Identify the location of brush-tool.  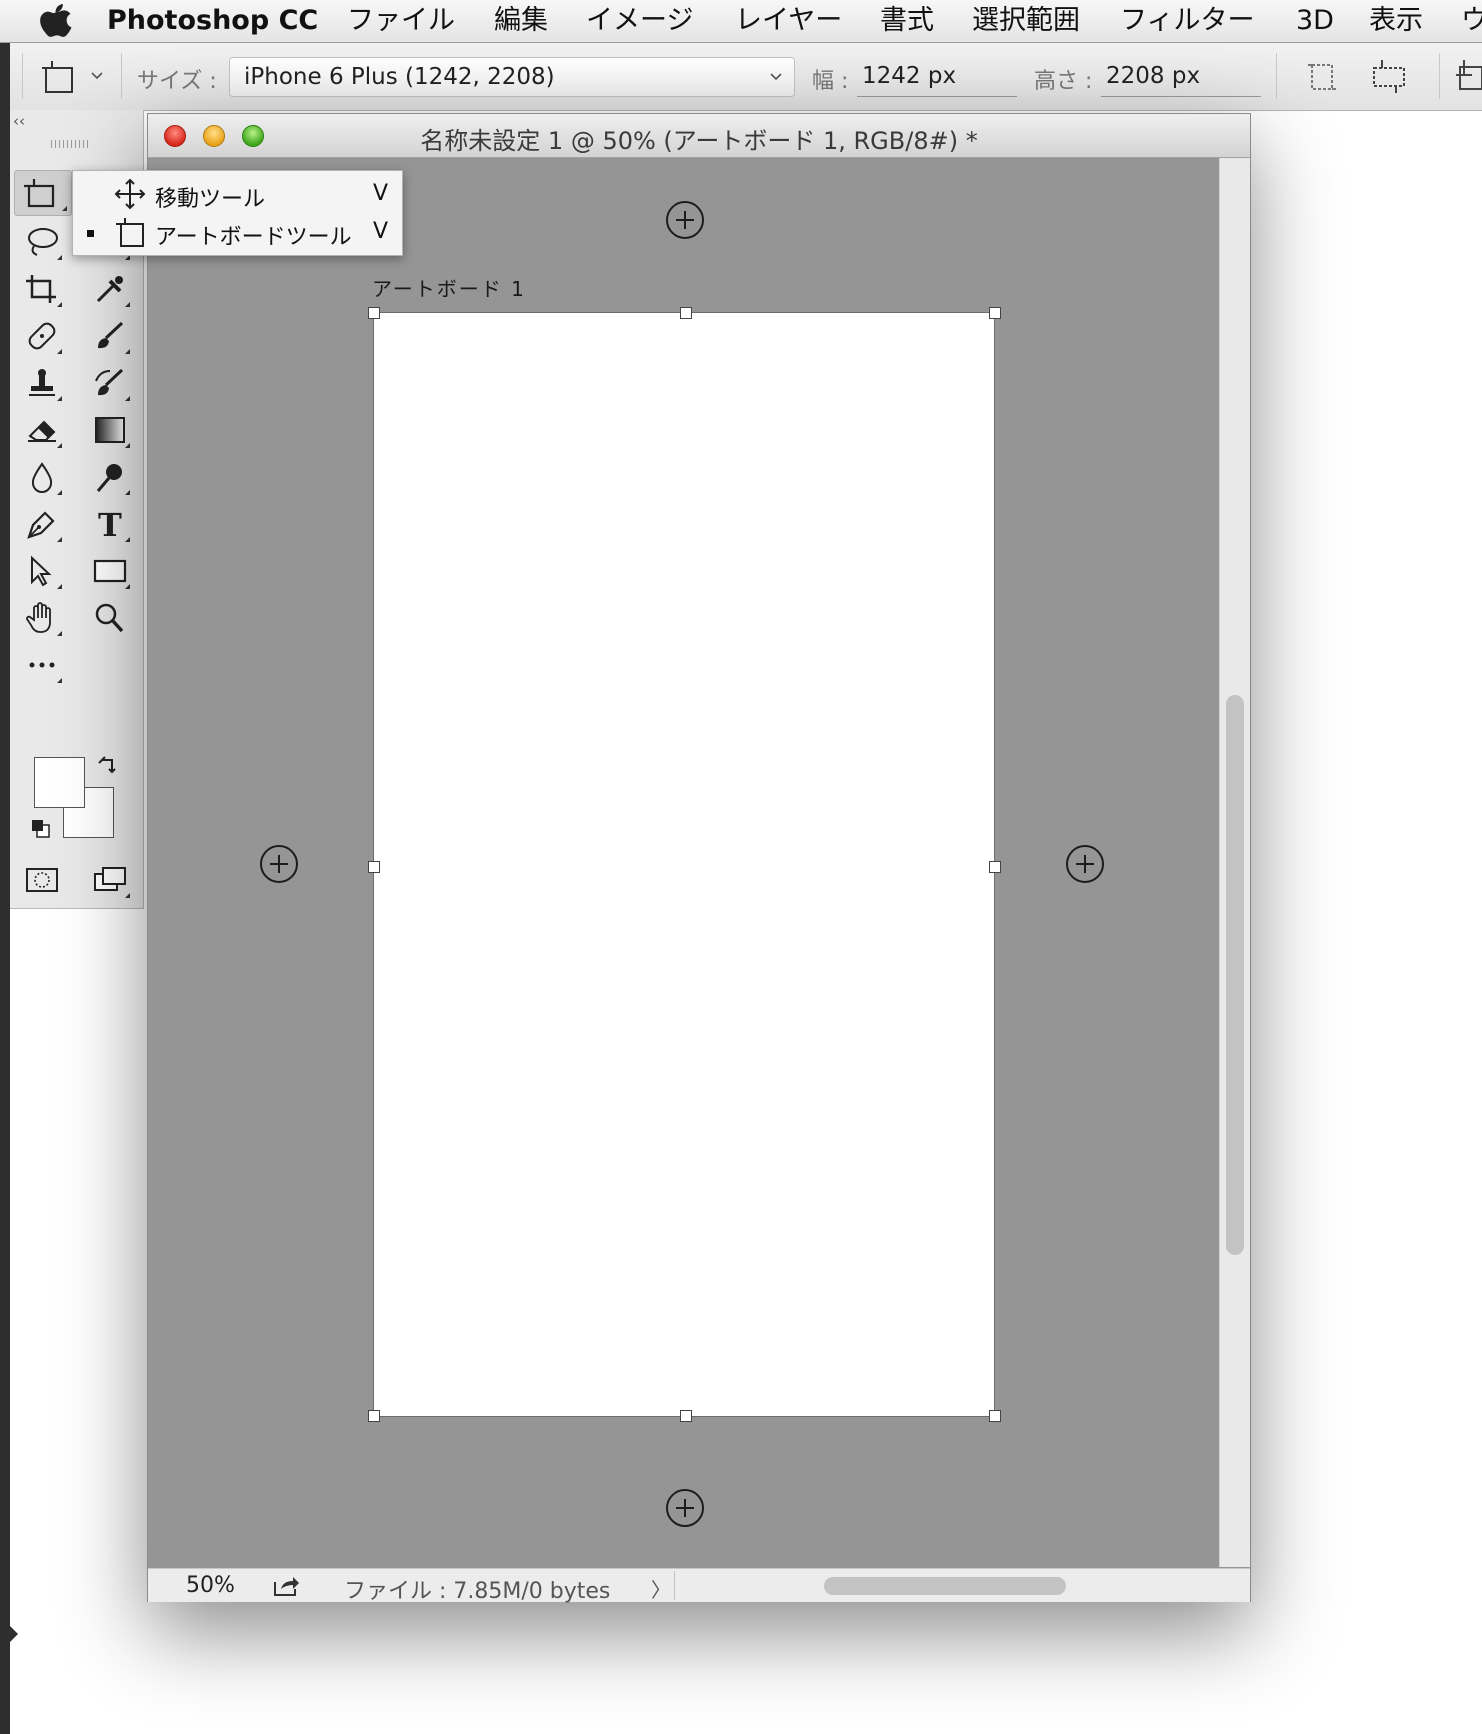
(109, 336).